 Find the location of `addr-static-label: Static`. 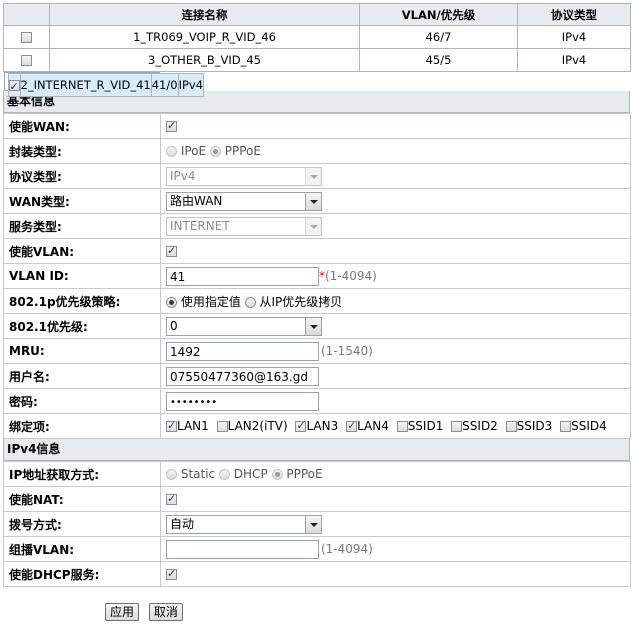

addr-static-label: Static is located at coordinates (198, 474).